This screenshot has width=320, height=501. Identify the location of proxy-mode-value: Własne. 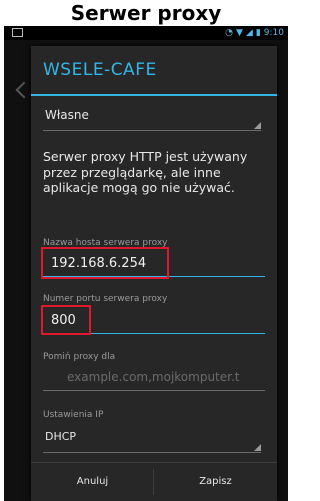
(67, 115).